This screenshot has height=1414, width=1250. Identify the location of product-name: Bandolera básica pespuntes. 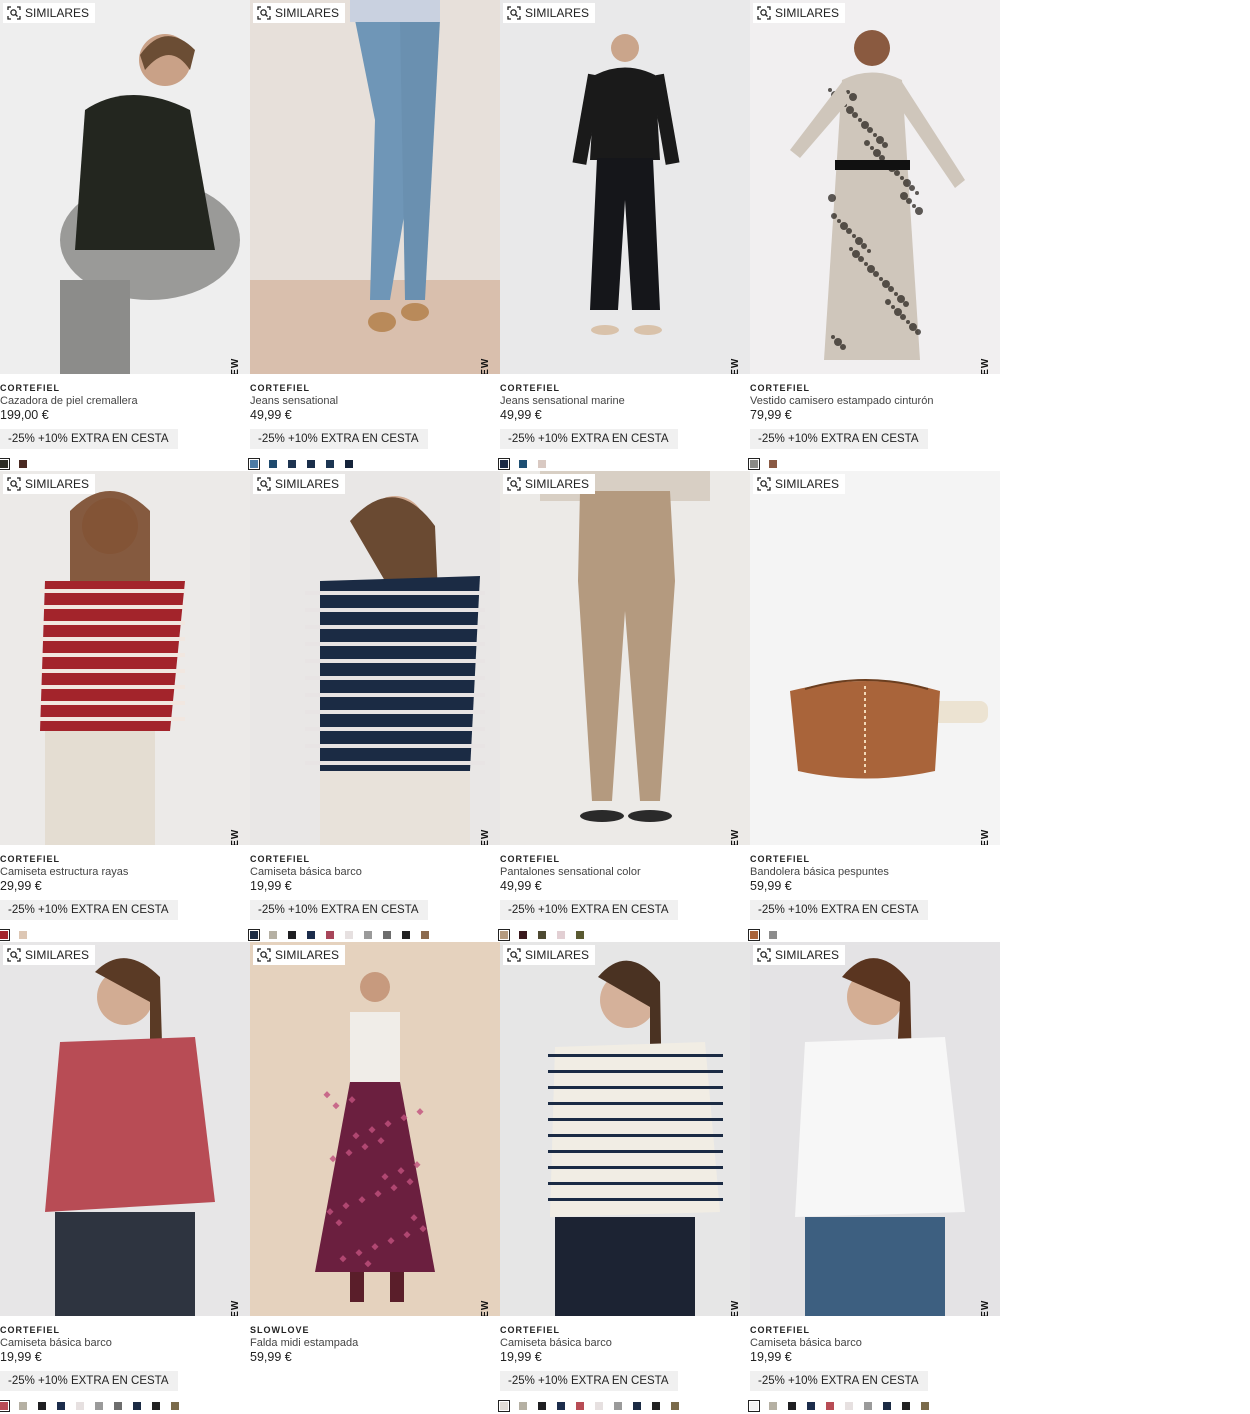
(819, 872).